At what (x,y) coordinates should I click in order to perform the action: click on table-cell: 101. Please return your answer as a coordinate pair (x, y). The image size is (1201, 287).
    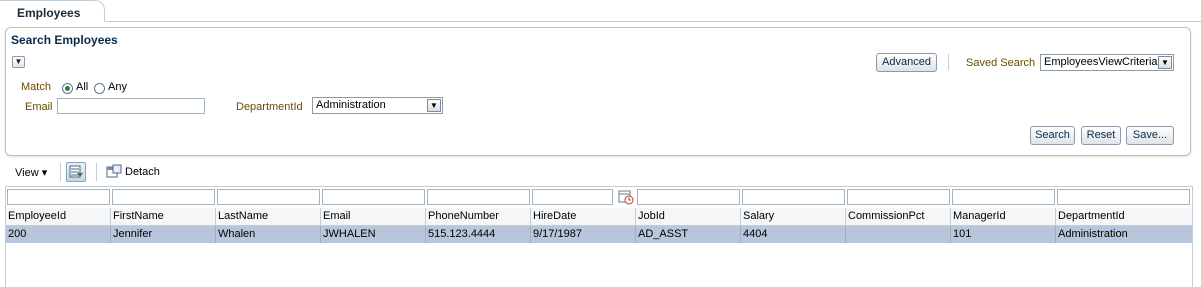
    Looking at the image, I should click on (1003, 234).